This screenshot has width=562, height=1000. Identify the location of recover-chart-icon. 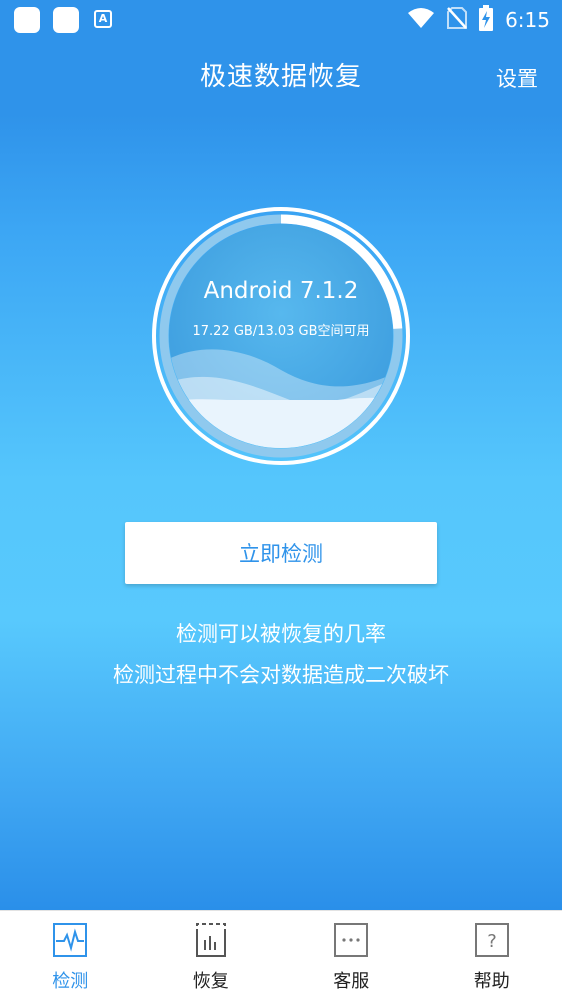
(211, 940).